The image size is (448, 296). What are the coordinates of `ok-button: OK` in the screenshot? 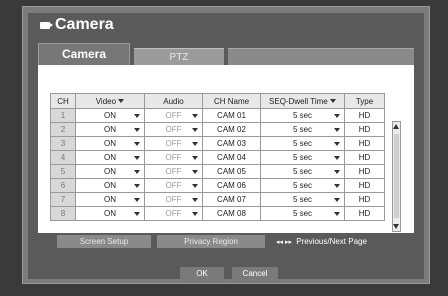 It's located at (202, 274).